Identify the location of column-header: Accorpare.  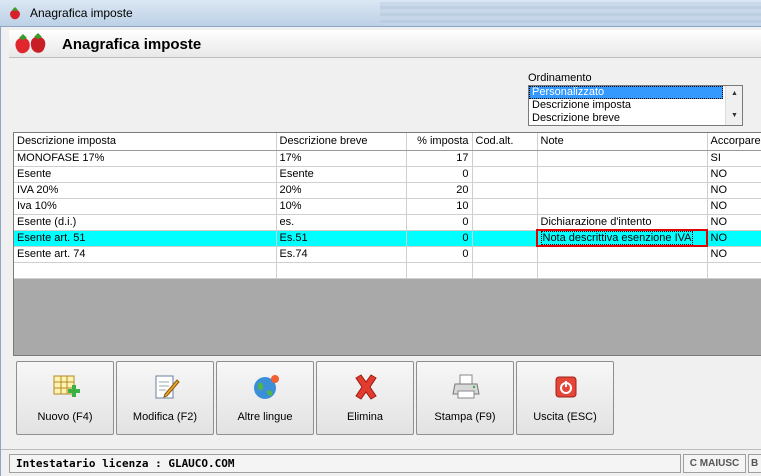
(734, 142).